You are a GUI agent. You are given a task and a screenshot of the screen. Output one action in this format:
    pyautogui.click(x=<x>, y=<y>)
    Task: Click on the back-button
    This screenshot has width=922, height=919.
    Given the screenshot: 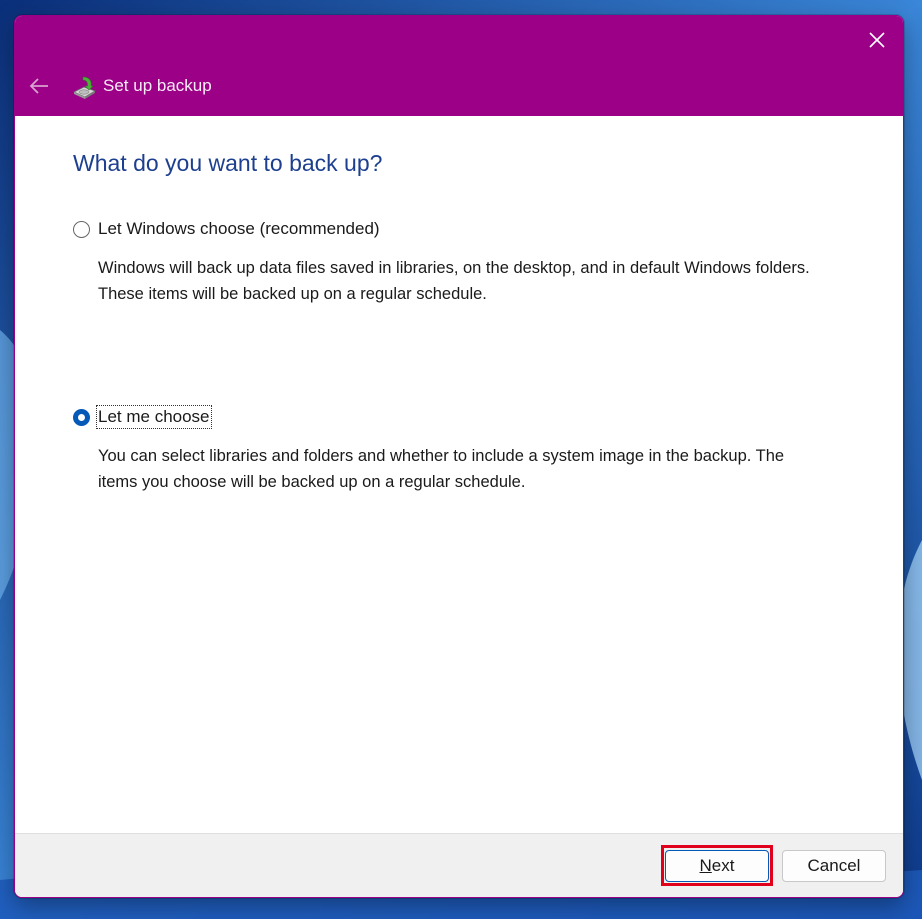 What is the action you would take?
    pyautogui.click(x=39, y=86)
    